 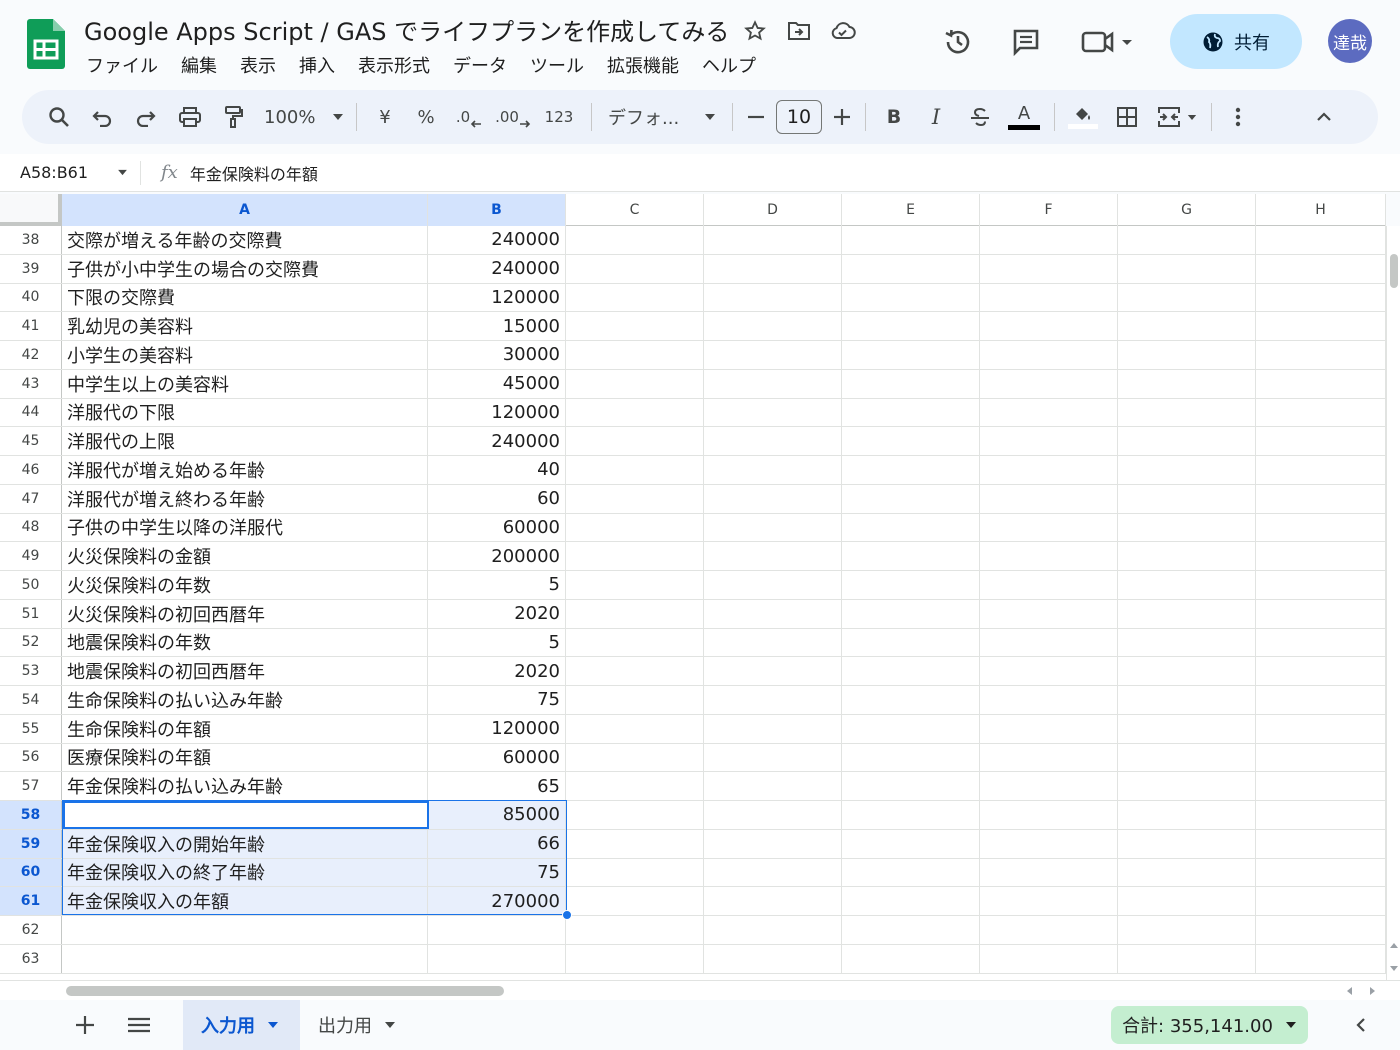 I want to click on meet-call-icon, so click(x=1109, y=42).